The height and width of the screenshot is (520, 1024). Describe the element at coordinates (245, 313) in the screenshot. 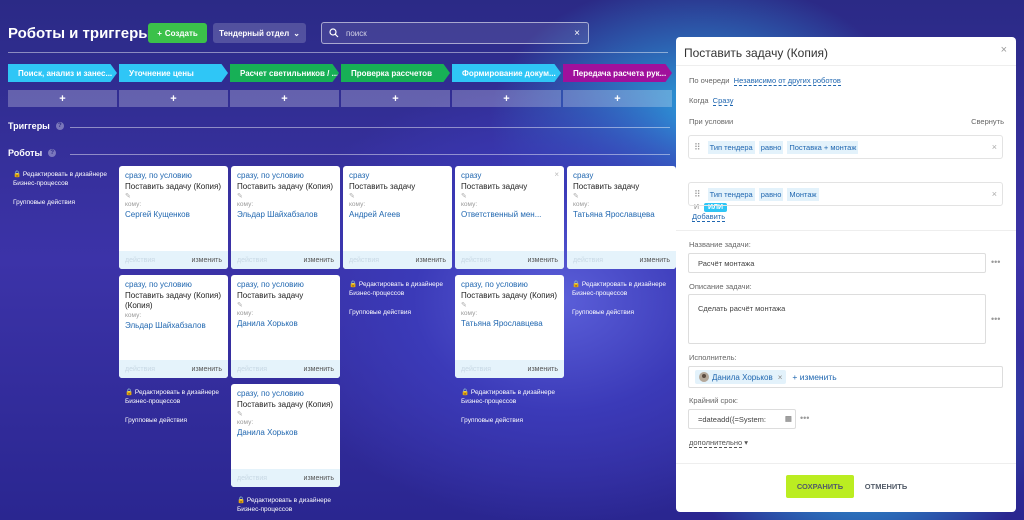

I see `robot-to-label: кому:` at that location.